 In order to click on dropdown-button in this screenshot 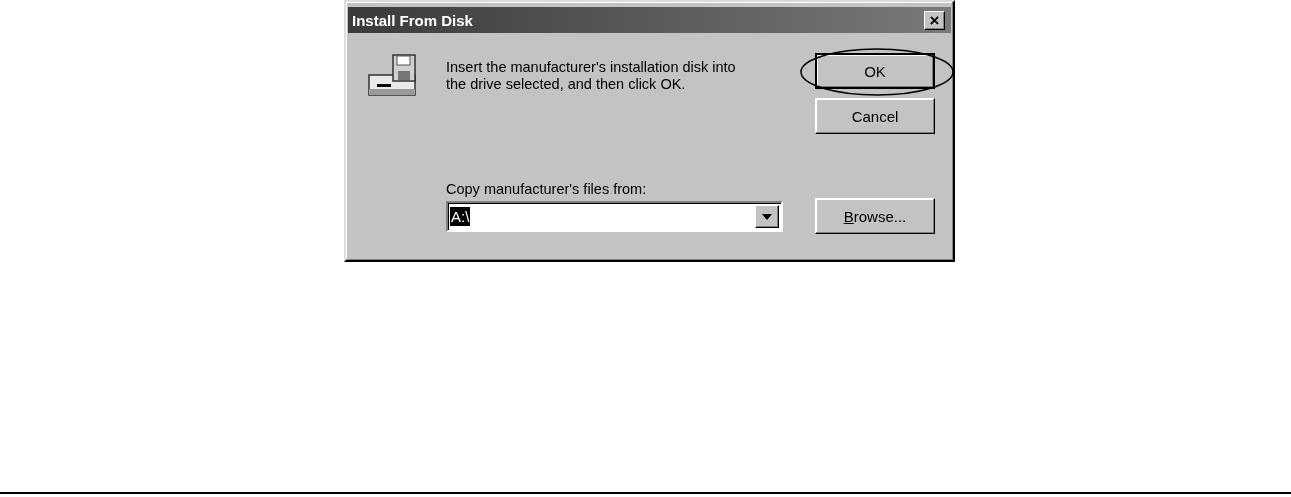, I will do `click(767, 216)`.